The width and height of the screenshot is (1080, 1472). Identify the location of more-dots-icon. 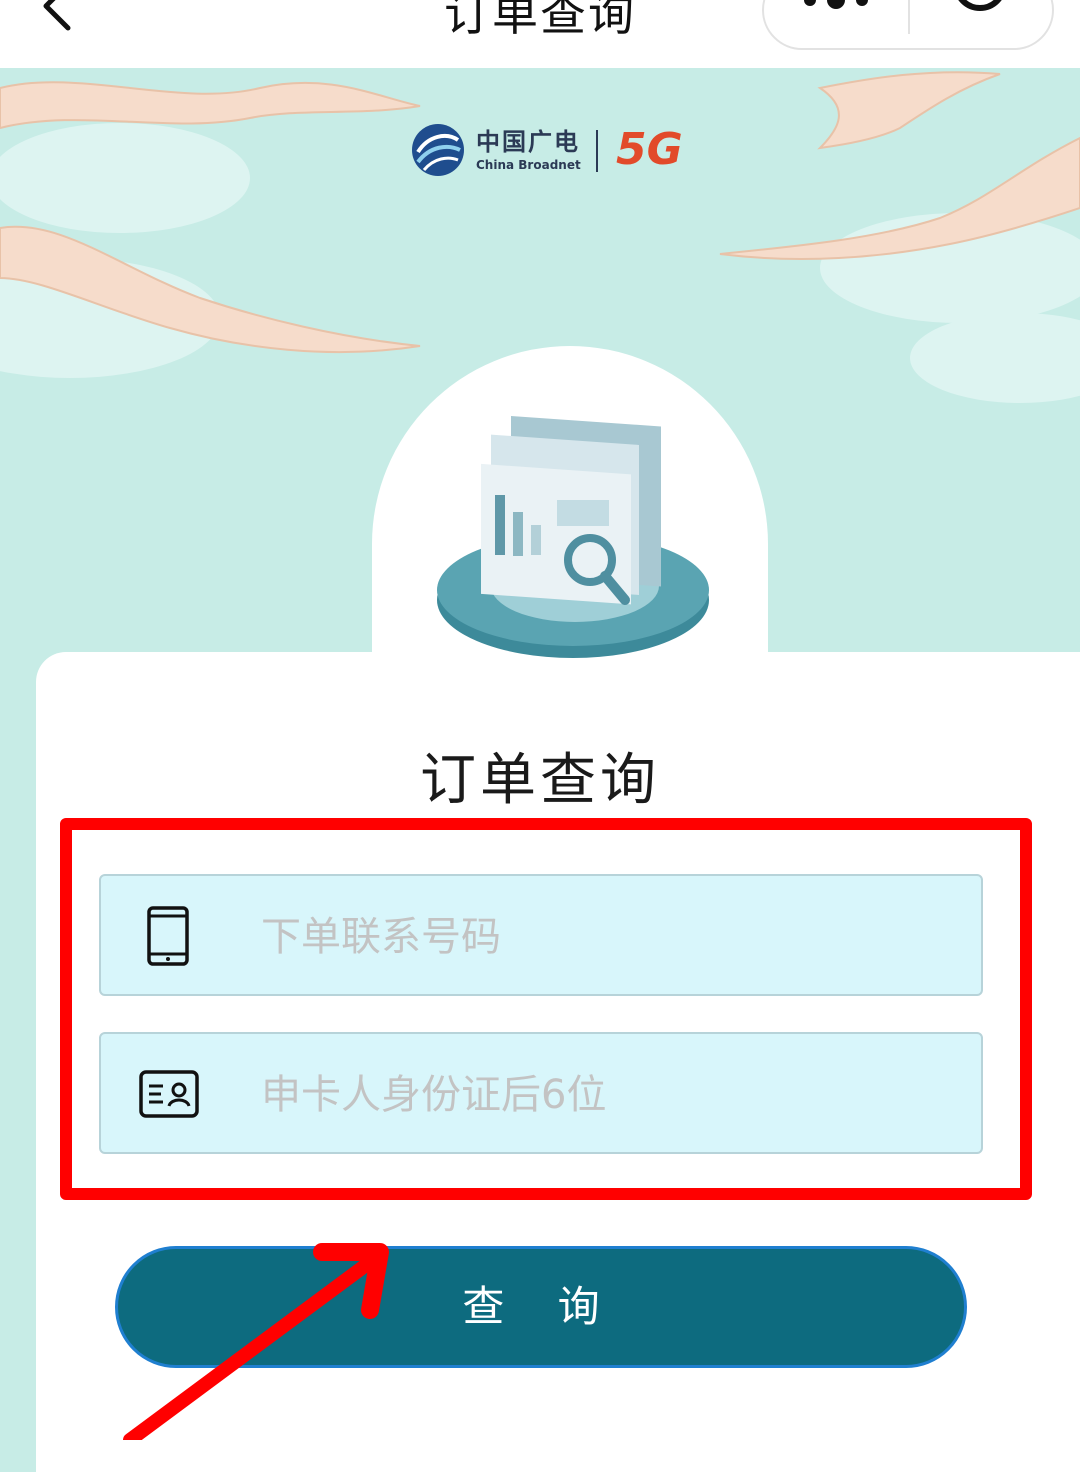
(836, 11).